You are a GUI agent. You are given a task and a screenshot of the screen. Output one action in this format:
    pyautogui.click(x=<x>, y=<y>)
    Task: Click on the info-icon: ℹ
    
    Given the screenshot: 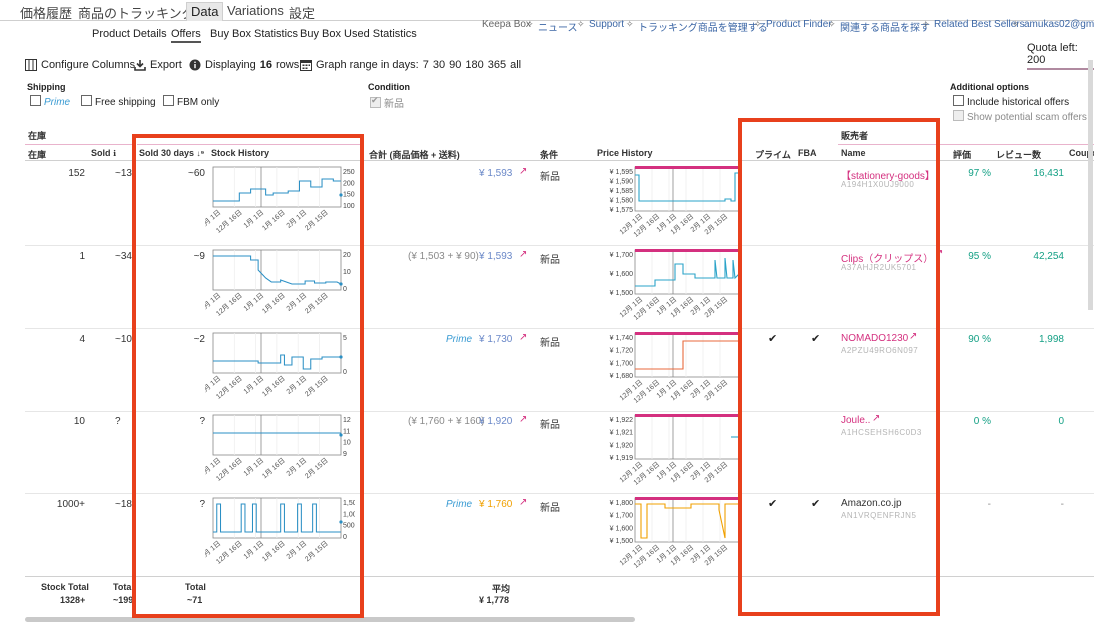 What is the action you would take?
    pyautogui.click(x=115, y=153)
    